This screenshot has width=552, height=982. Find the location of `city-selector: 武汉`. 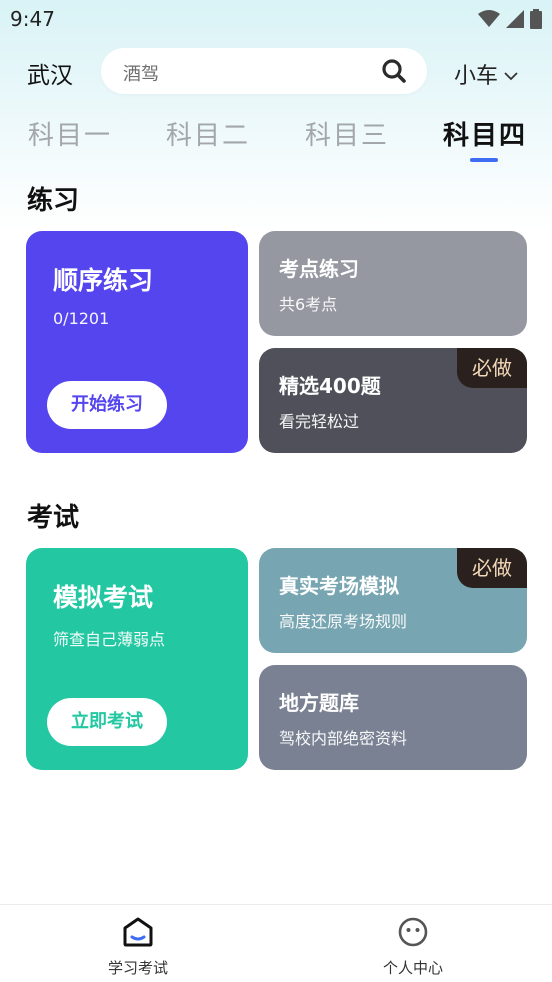

city-selector: 武汉 is located at coordinates (50, 73).